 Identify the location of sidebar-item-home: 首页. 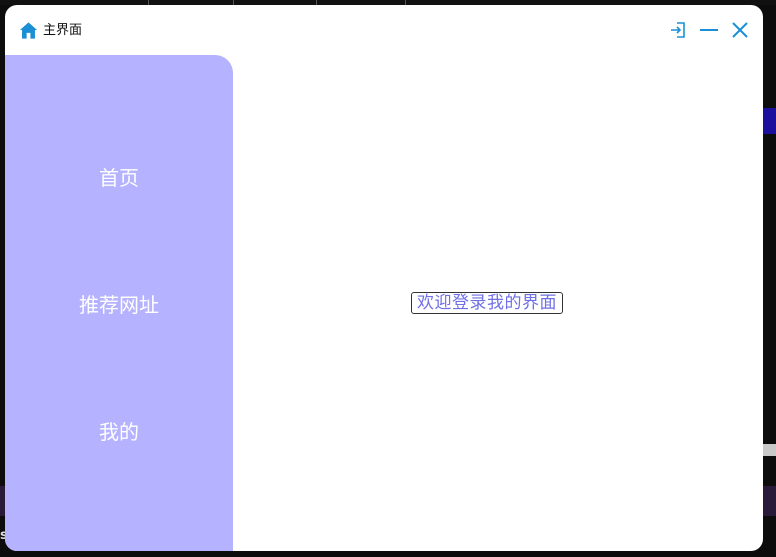
(119, 176).